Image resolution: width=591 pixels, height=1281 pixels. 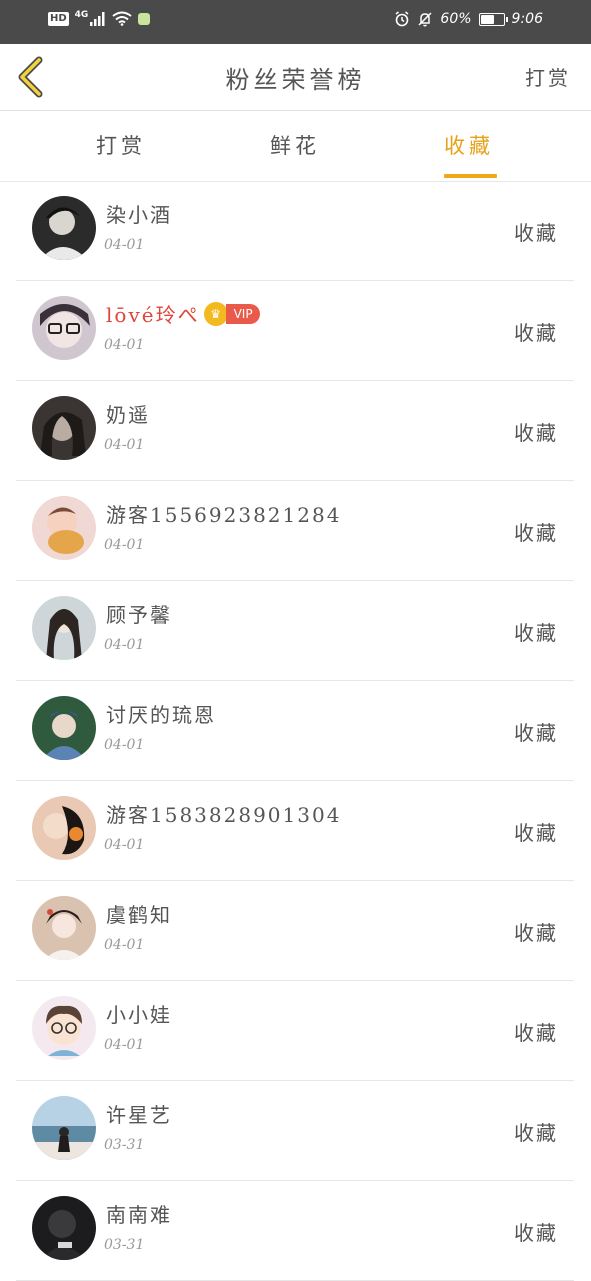 I want to click on wifi-icon, so click(x=122, y=18).